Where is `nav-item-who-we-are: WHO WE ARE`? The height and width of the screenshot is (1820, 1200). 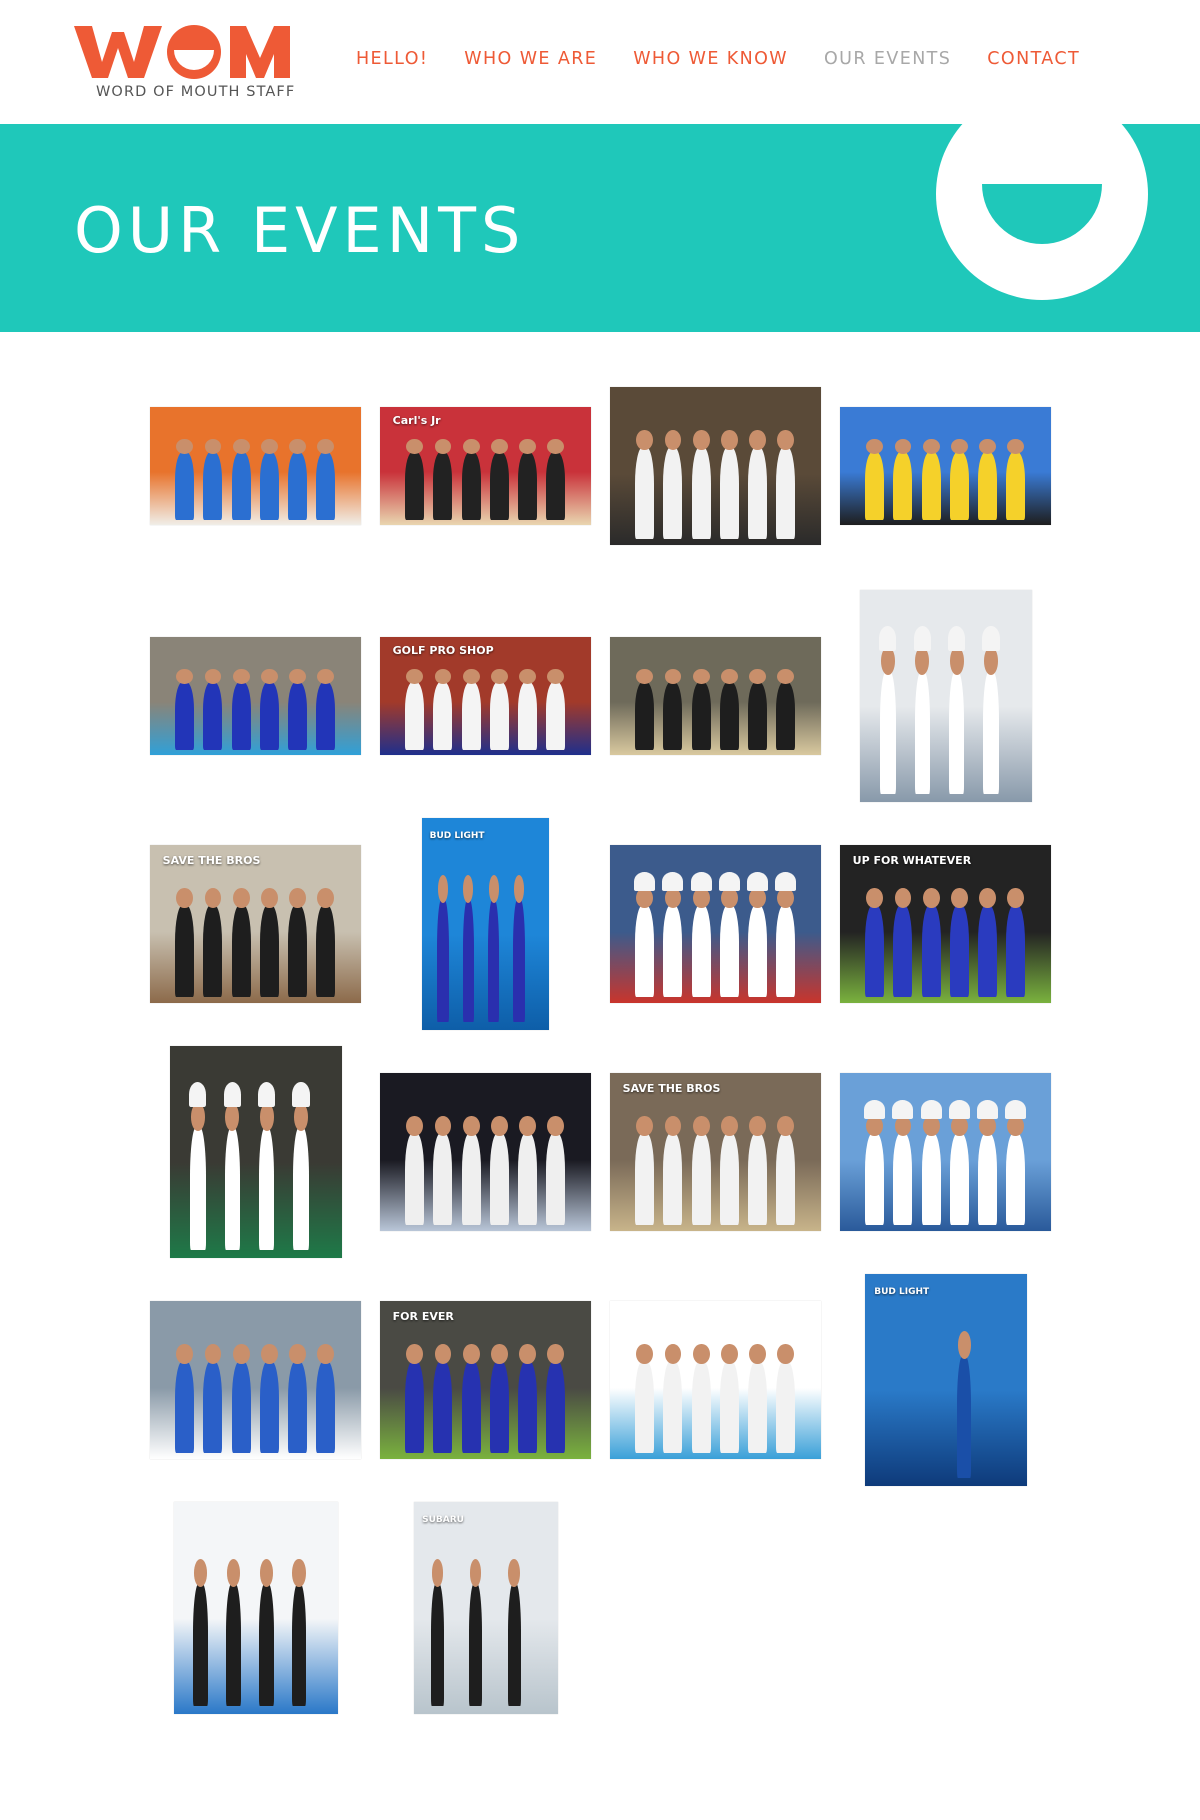
nav-item-who-we-are: WHO WE ARE is located at coordinates (530, 59).